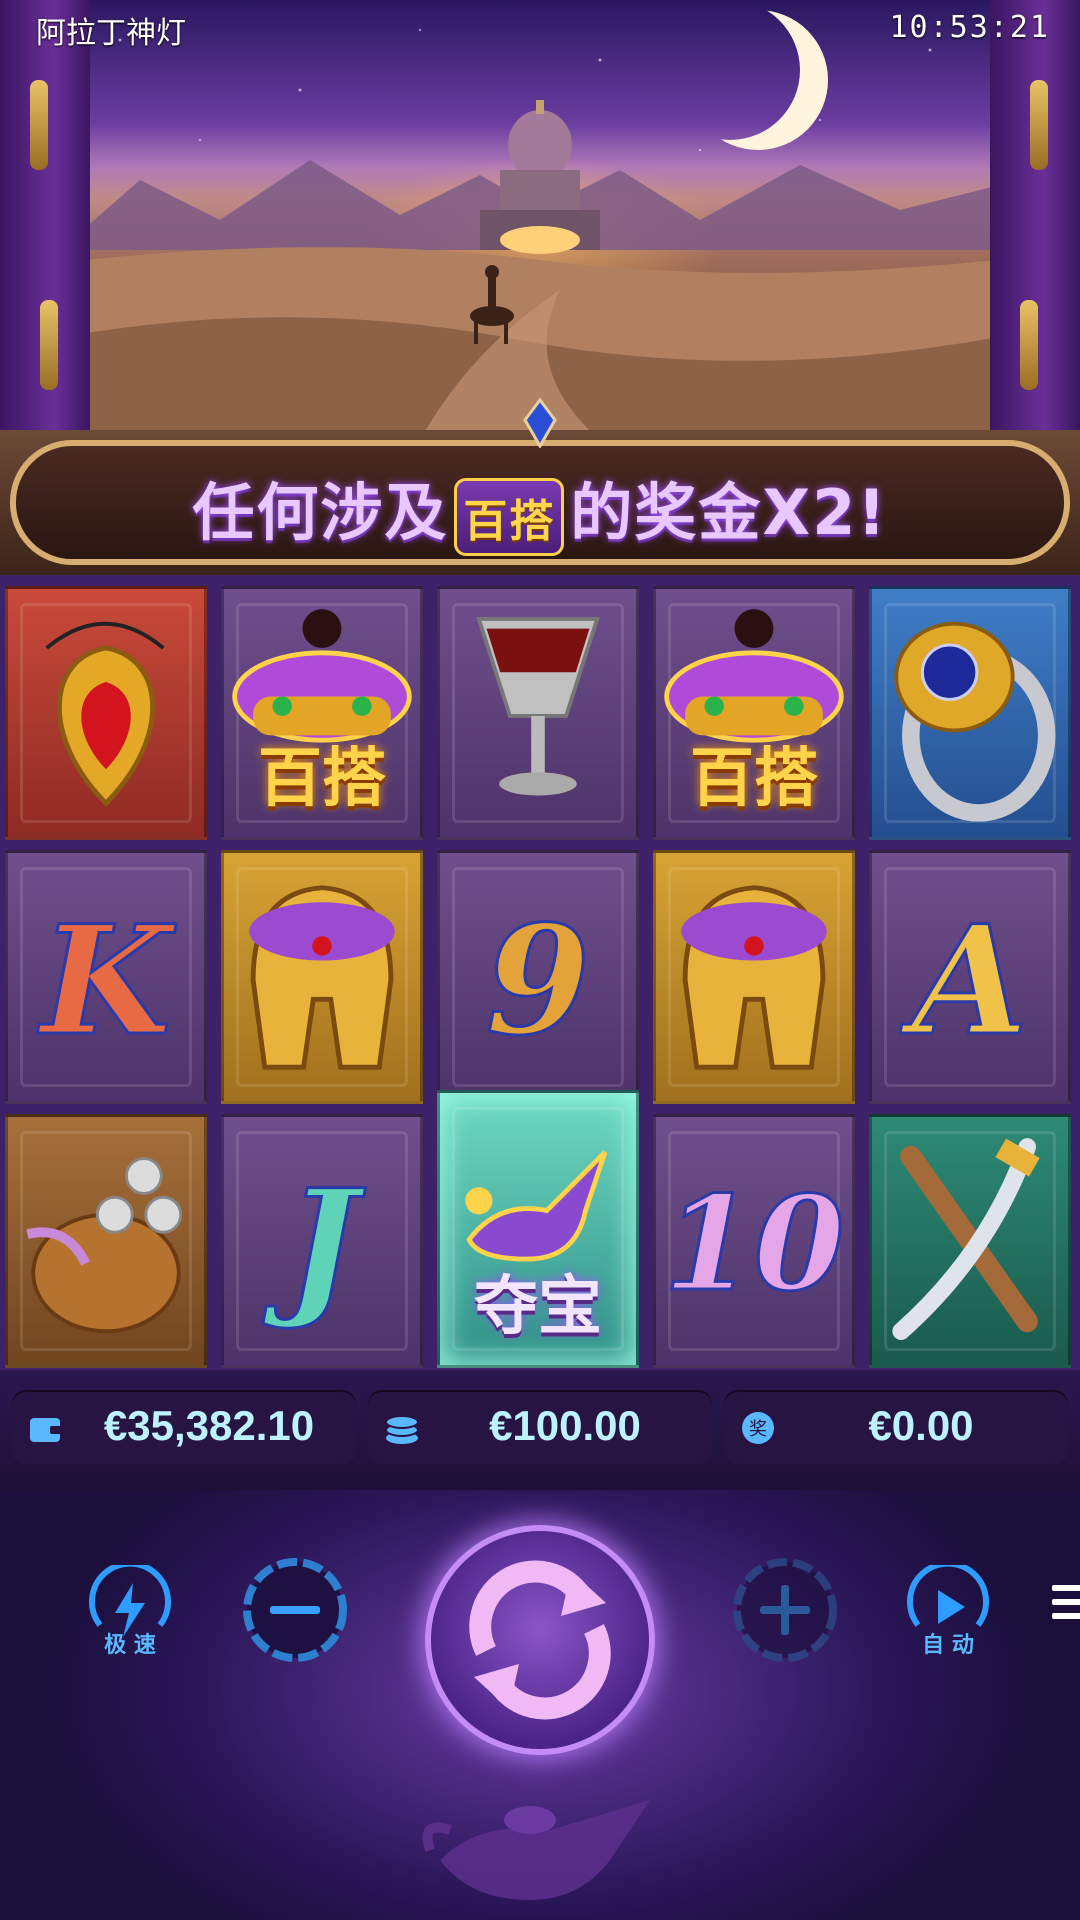  What do you see at coordinates (104, 1245) in the screenshot?
I see `coin-sack-icon` at bounding box center [104, 1245].